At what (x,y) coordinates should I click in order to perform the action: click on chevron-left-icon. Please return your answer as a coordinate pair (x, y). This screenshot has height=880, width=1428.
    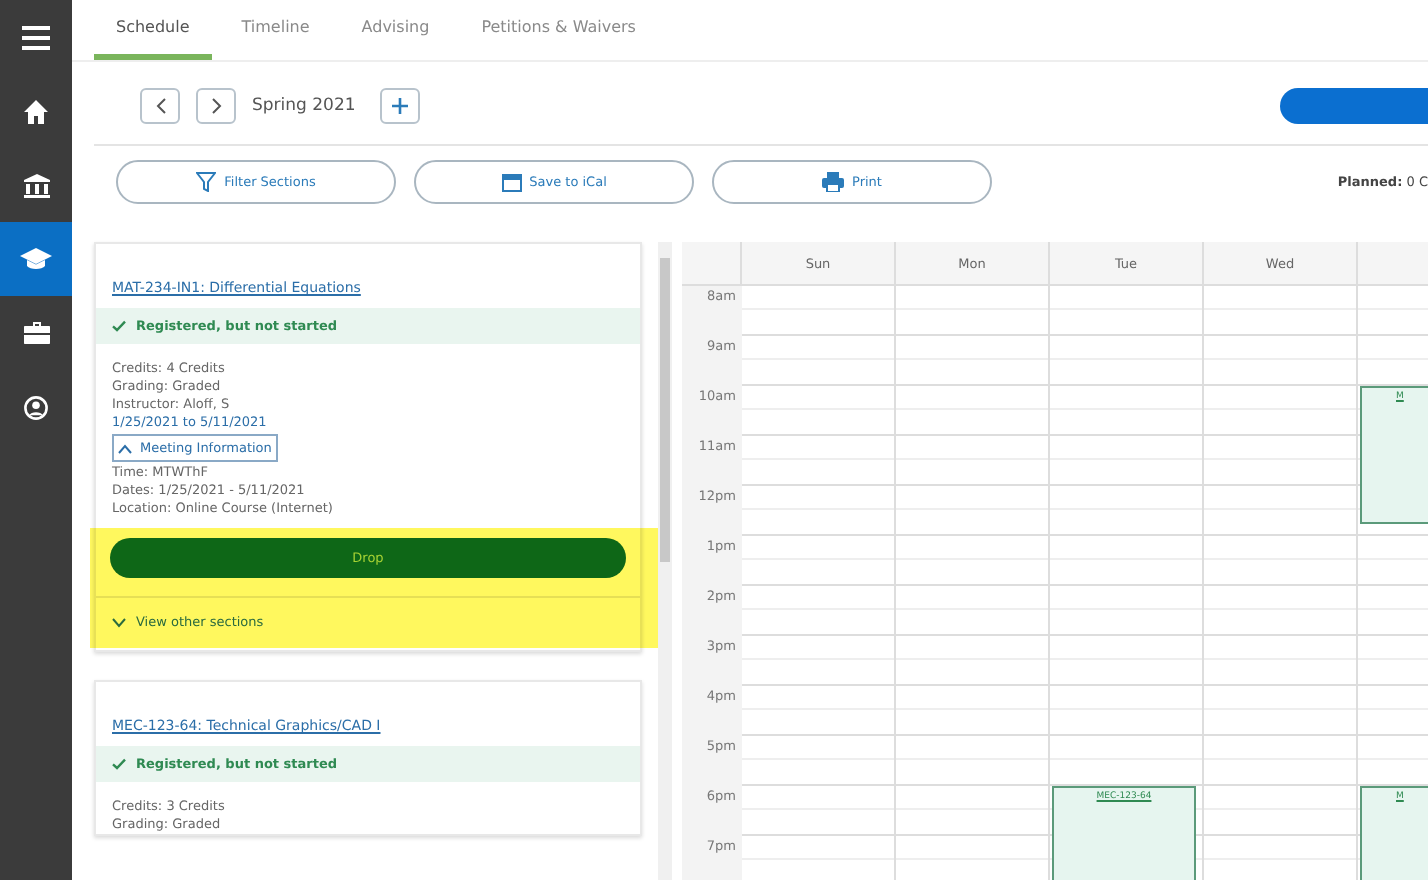
    Looking at the image, I should click on (160, 106).